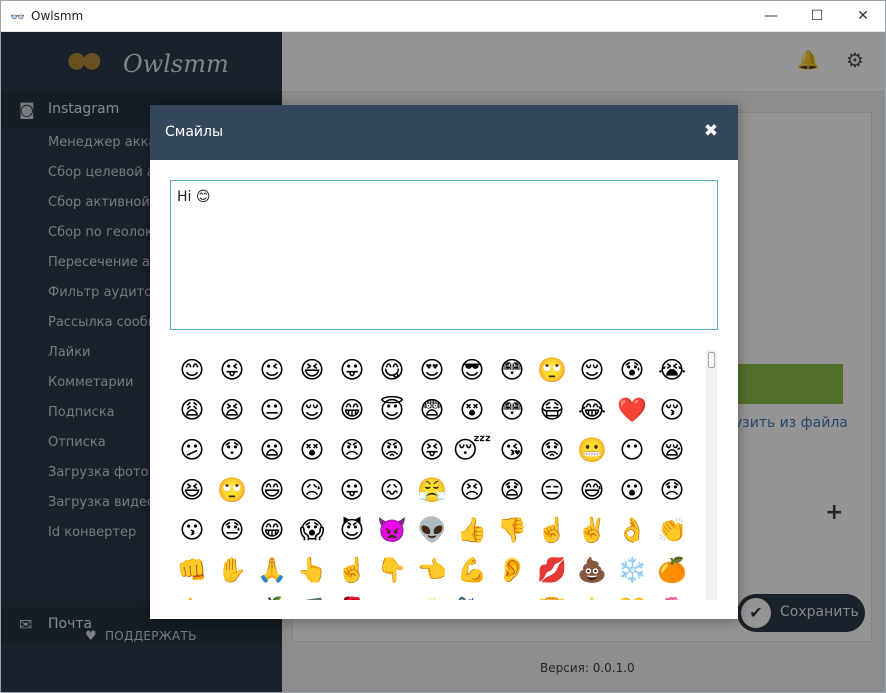 Image resolution: width=886 pixels, height=693 pixels. Describe the element at coordinates (512, 450) in the screenshot. I see `emoji-button: 😘` at that location.